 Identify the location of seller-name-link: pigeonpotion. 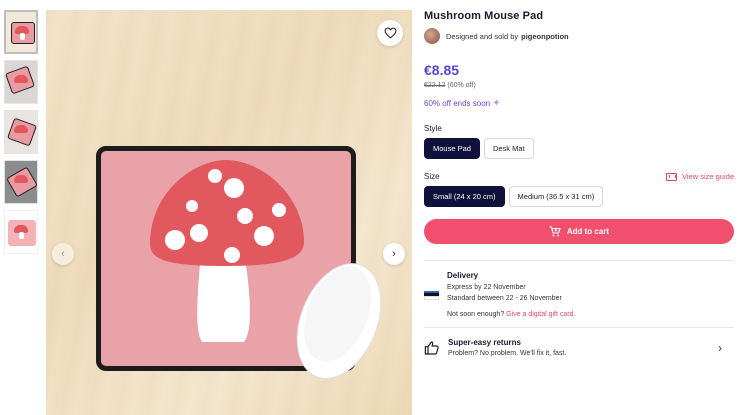
(545, 36).